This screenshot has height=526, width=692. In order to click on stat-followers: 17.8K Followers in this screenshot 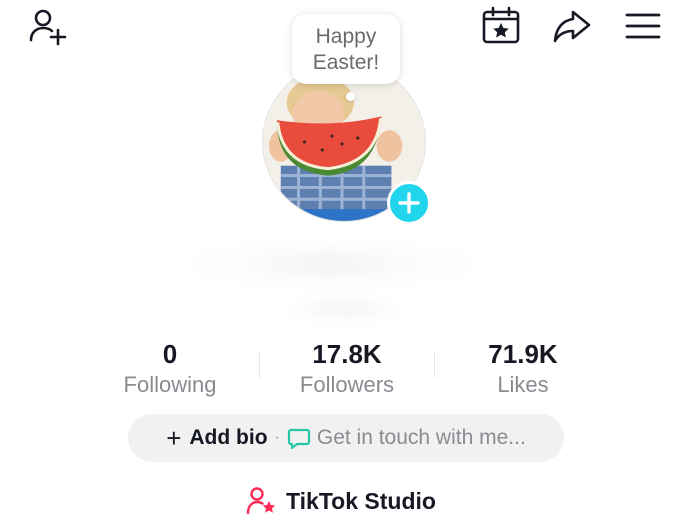, I will do `click(347, 368)`.